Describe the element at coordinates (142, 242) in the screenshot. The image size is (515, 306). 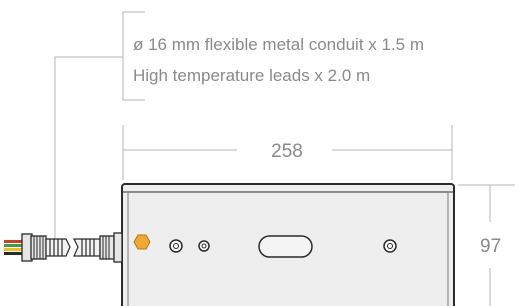
I see `status-light-icon` at that location.